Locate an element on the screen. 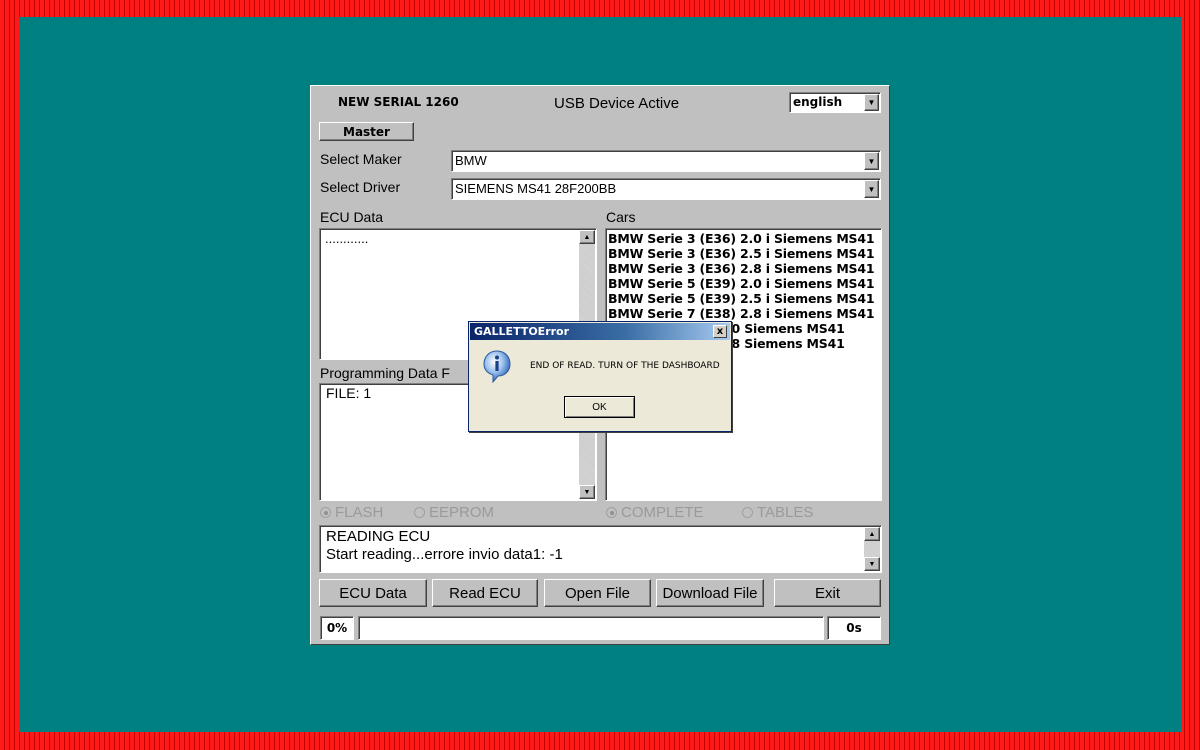 The width and height of the screenshot is (1200, 750). select-driver-label: Select Driver is located at coordinates (360, 187).